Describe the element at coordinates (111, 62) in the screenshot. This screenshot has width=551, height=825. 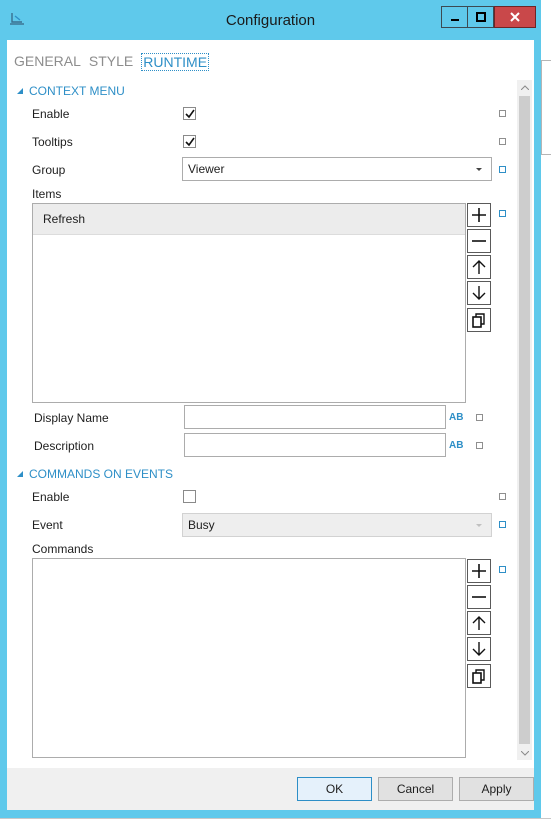
I see `tab-style: STYLE` at that location.